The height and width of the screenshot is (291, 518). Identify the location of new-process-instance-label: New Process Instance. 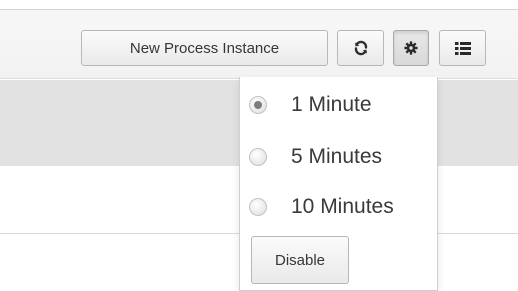
(204, 48).